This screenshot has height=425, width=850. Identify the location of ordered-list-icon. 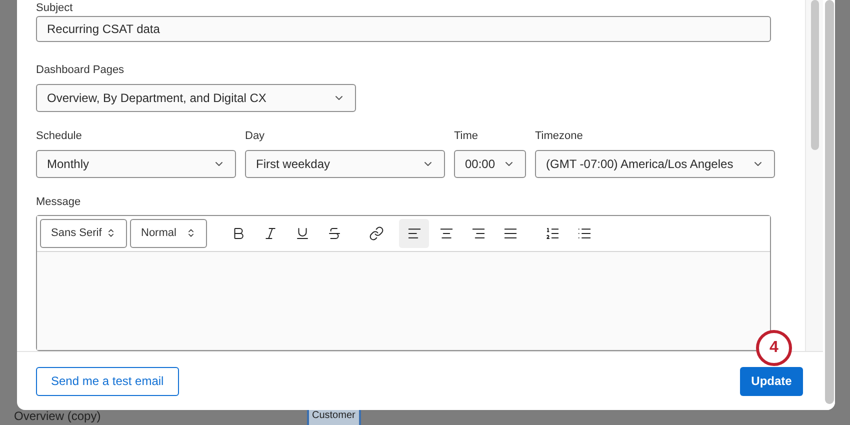
(552, 233).